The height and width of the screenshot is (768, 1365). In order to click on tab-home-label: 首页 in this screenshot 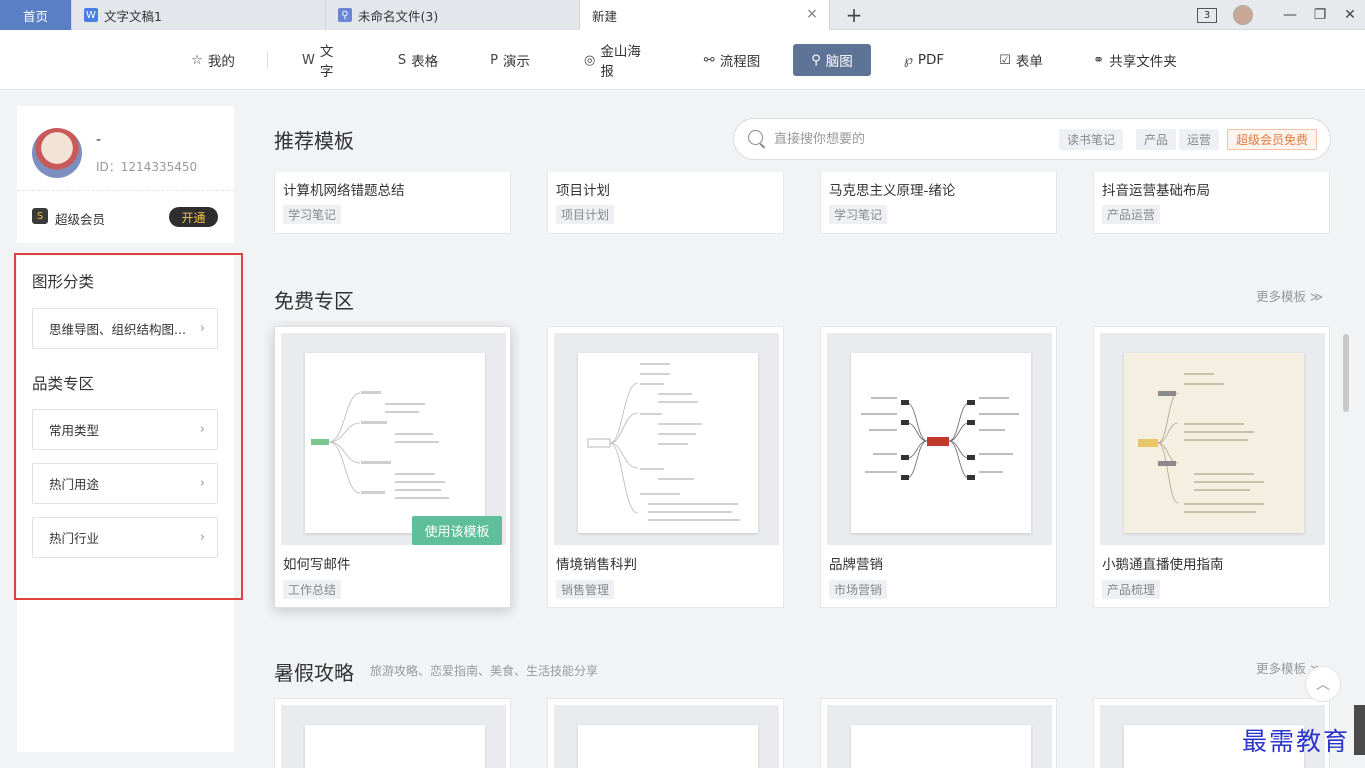, I will do `click(35, 16)`.